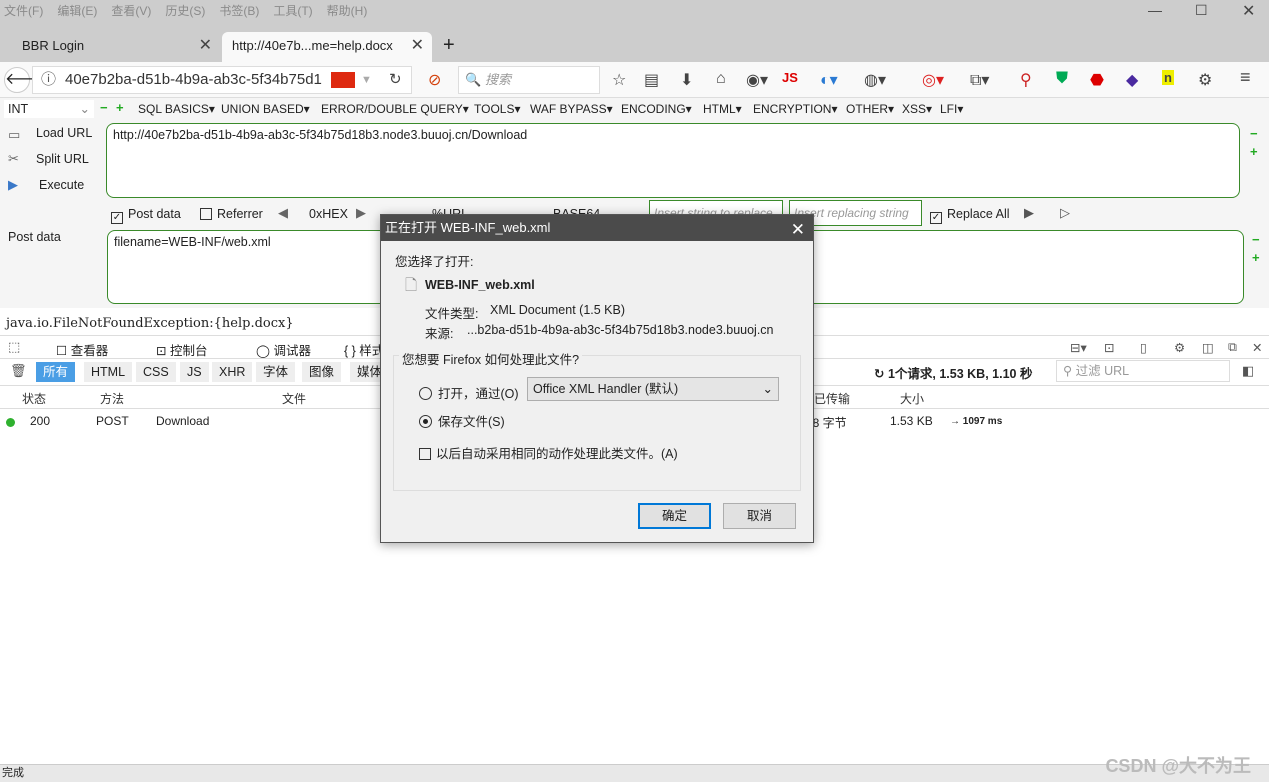  What do you see at coordinates (674, 516) in the screenshot?
I see `ok-button: 确定` at bounding box center [674, 516].